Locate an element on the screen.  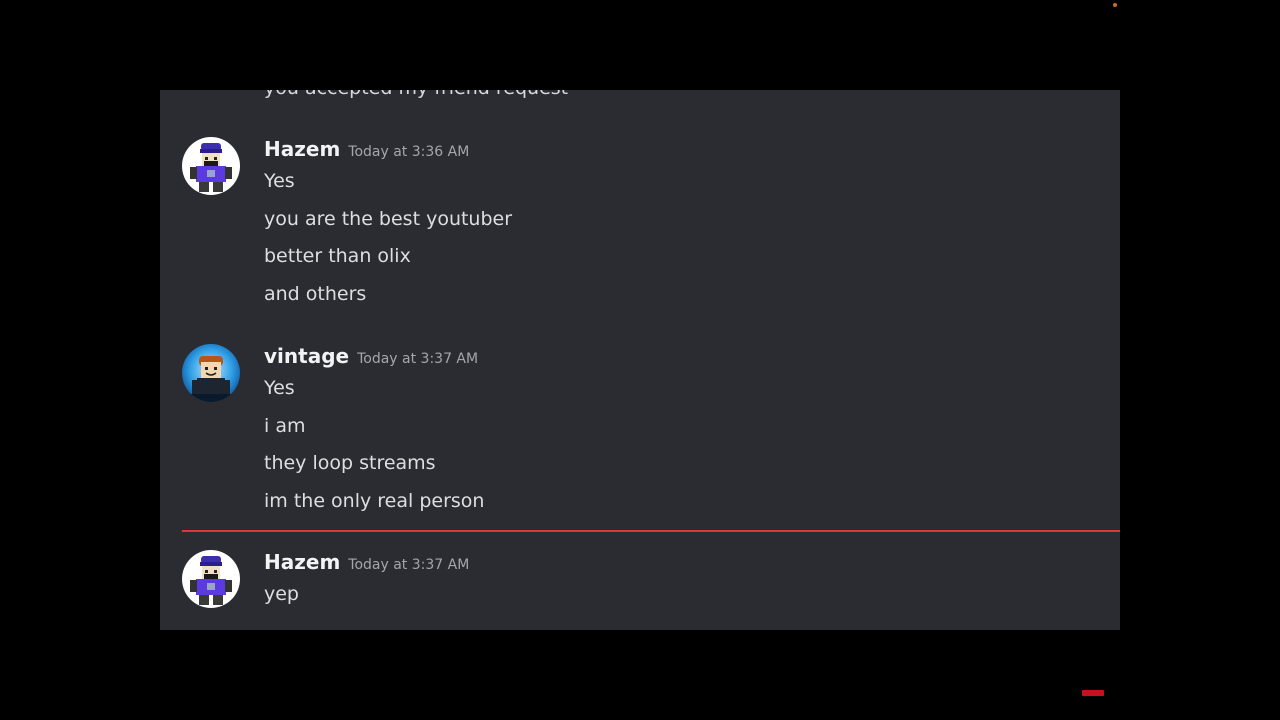
username: vintage is located at coordinates (306, 356).